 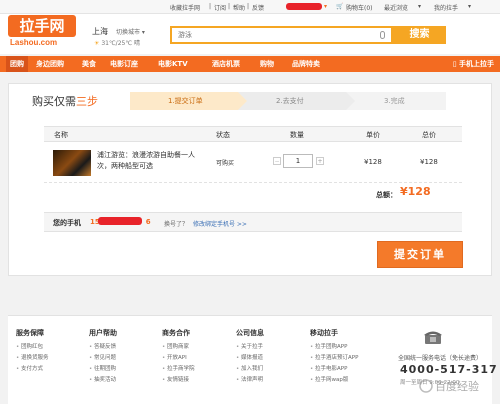 I want to click on footer-link: 拉手网wap版, so click(x=334, y=380).